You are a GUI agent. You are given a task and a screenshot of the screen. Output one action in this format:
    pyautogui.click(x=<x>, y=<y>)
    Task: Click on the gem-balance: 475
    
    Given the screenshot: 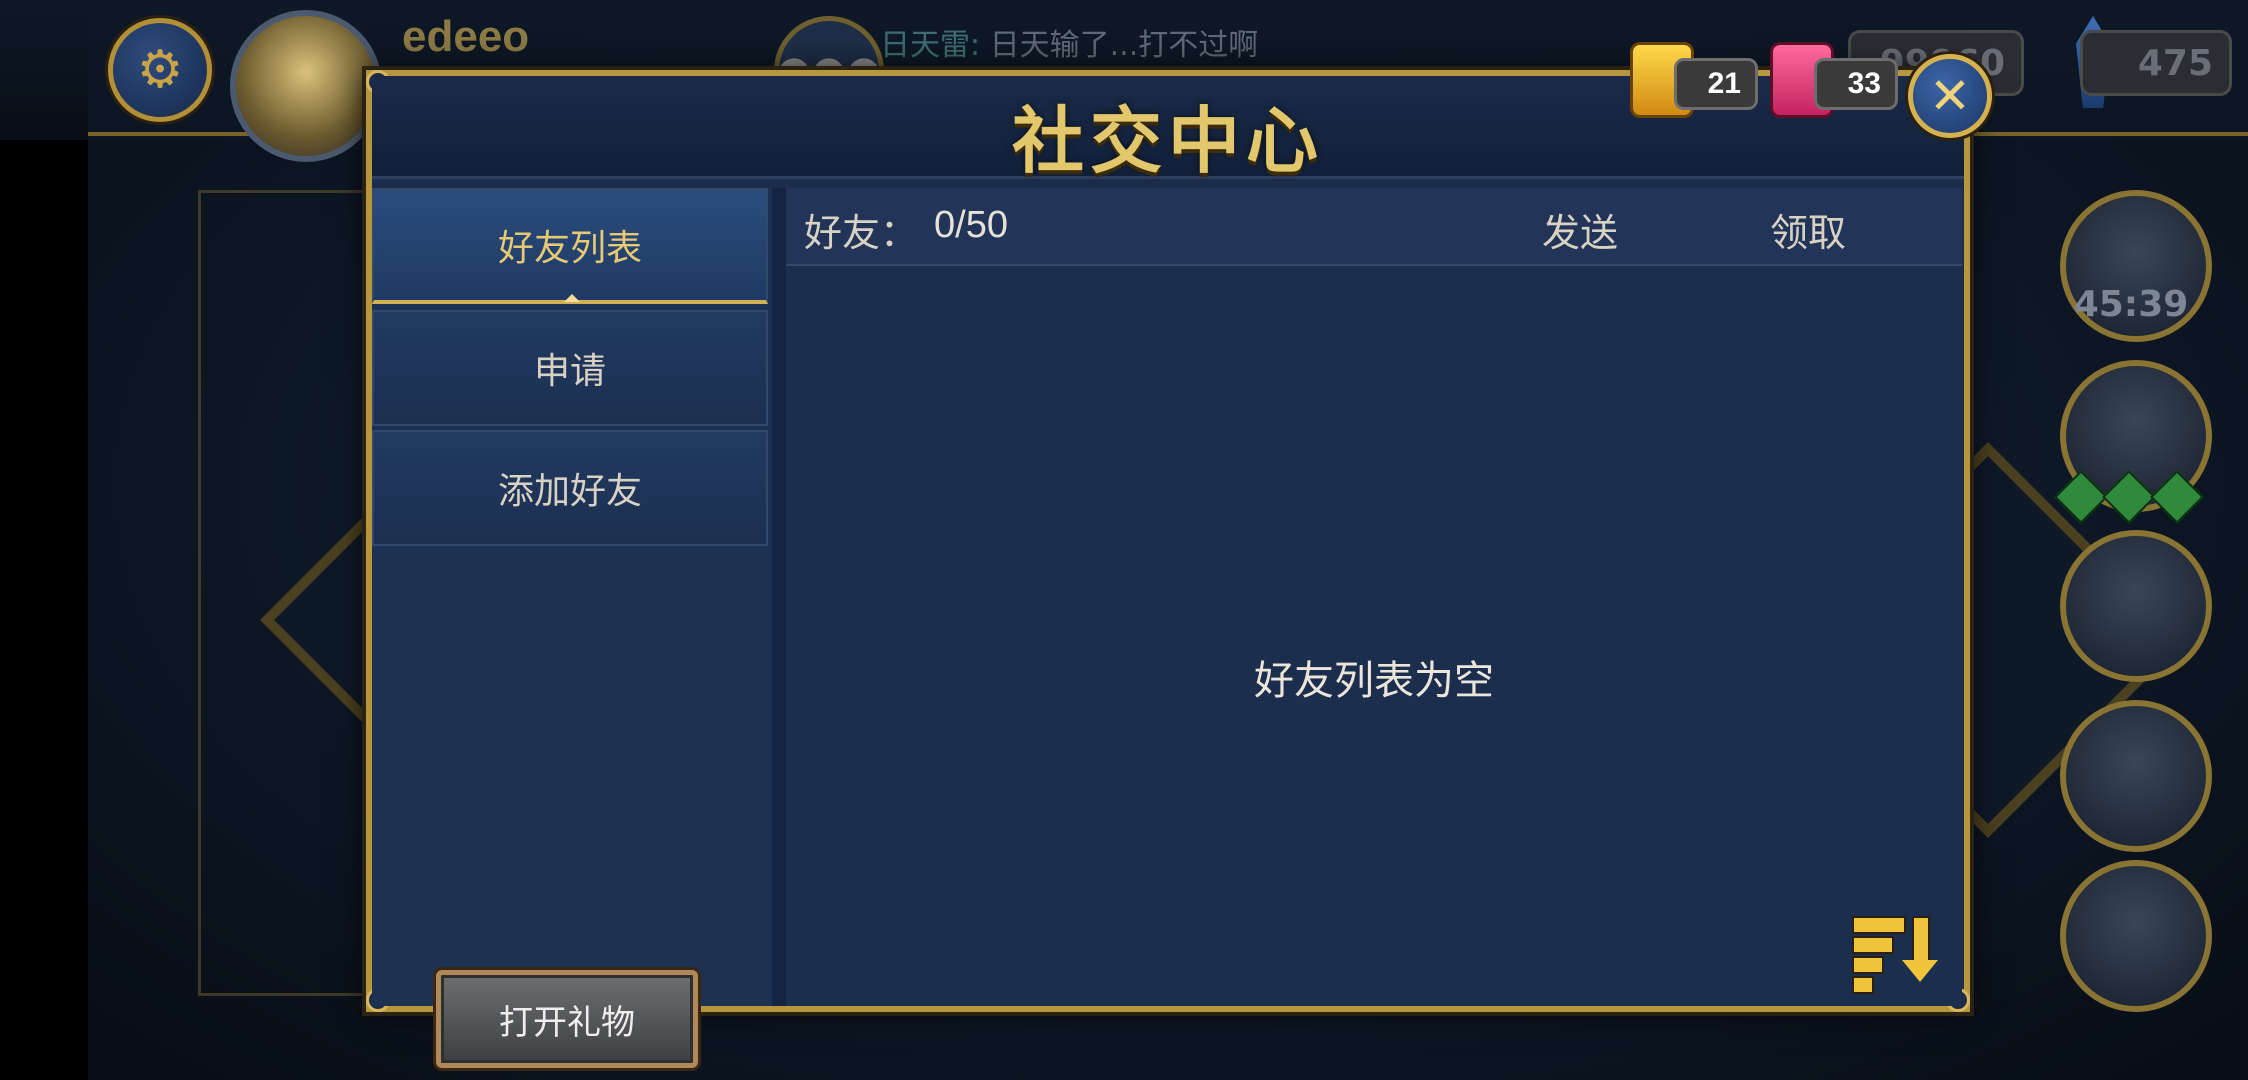 What is the action you would take?
    pyautogui.click(x=2156, y=63)
    